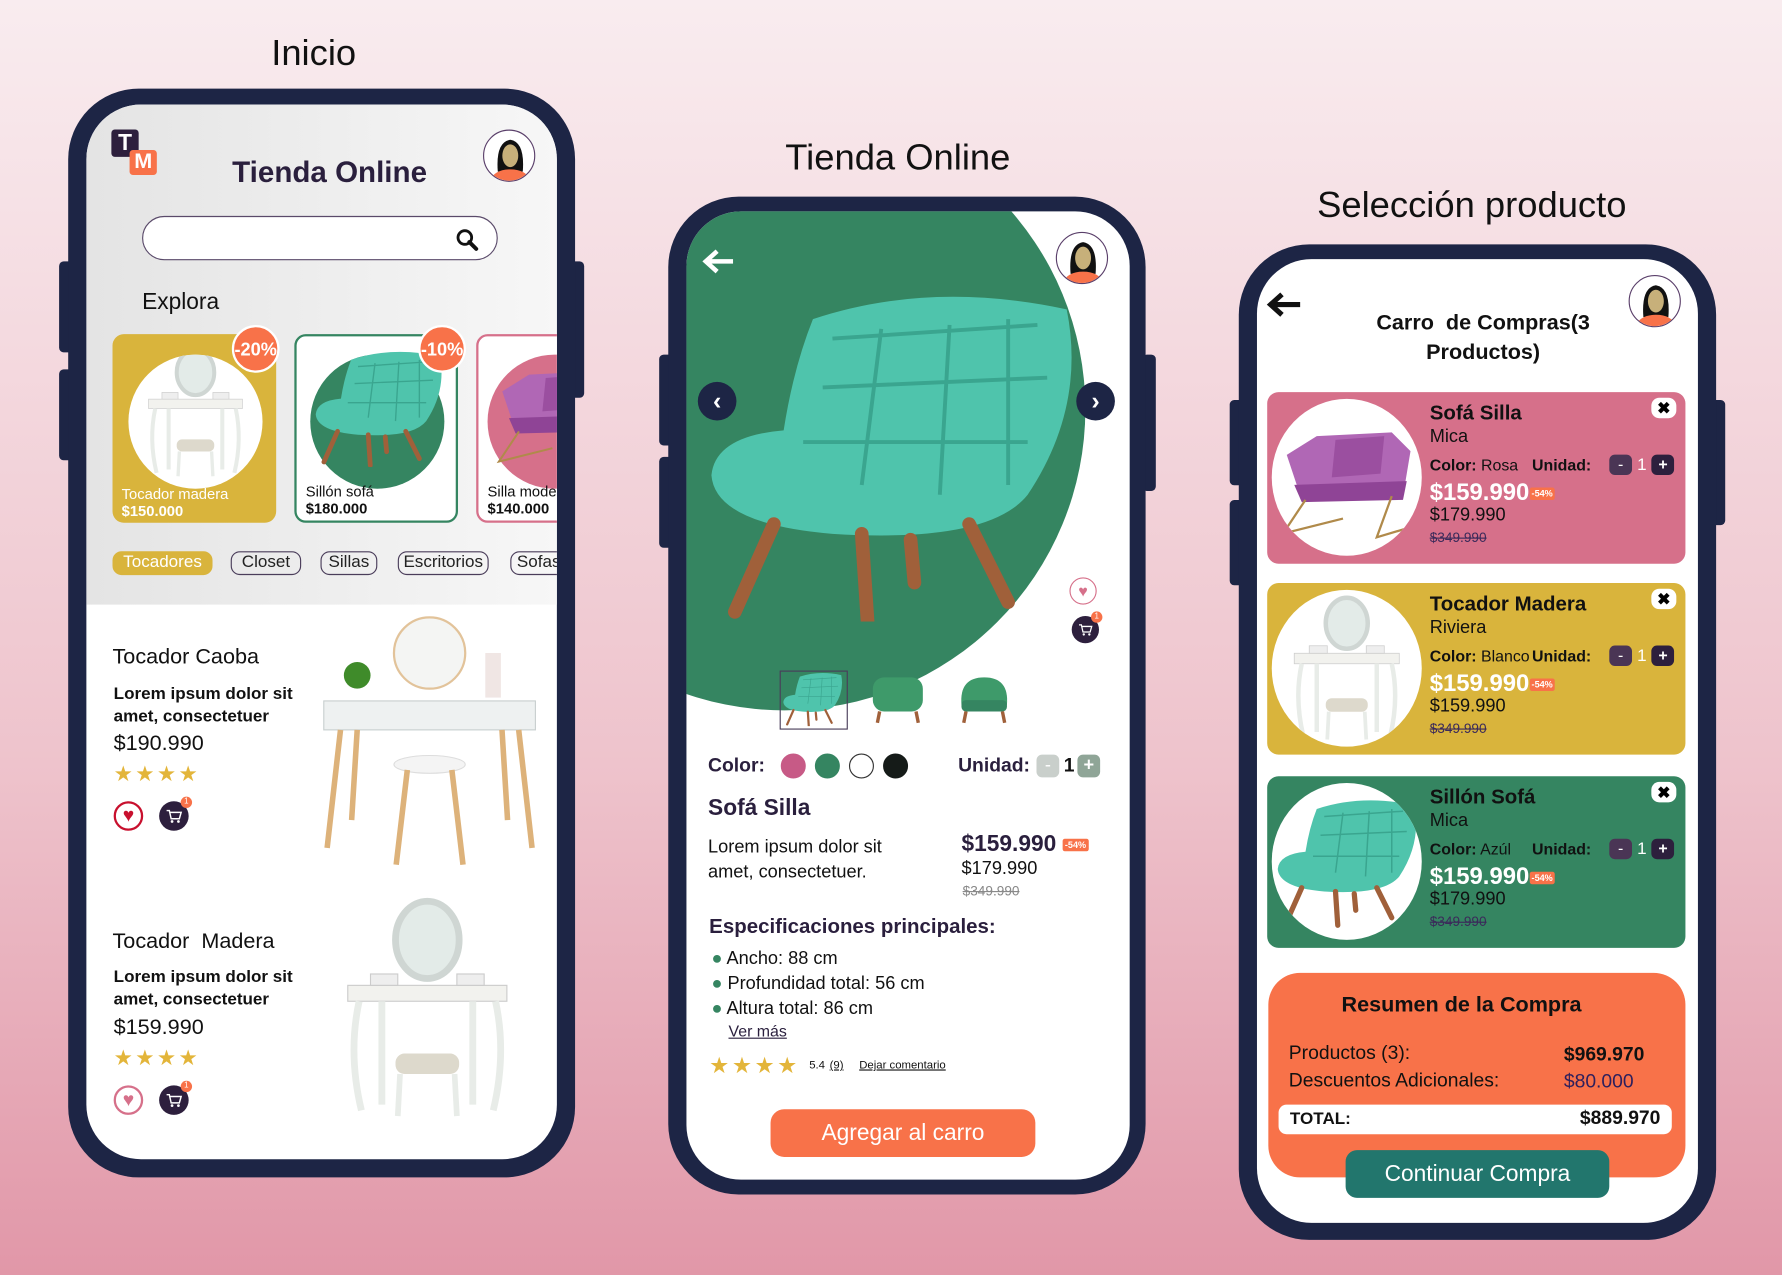  What do you see at coordinates (719, 261) in the screenshot?
I see `back-arrow-icon` at bounding box center [719, 261].